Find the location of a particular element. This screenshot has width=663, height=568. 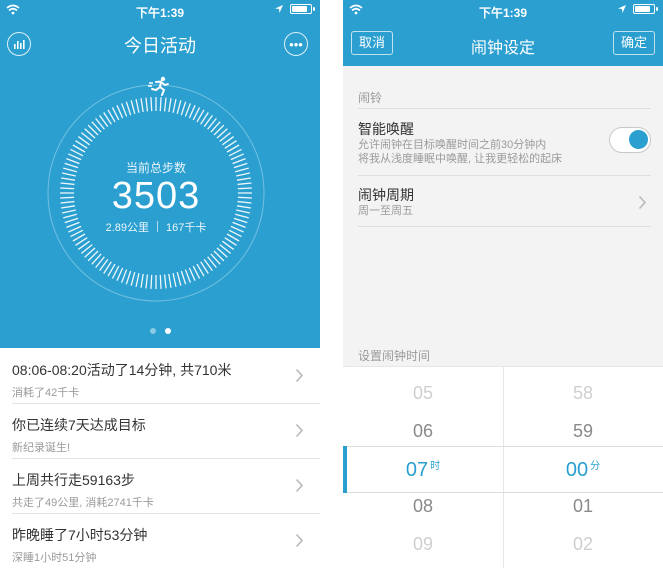

page-title: 今日活动 is located at coordinates (160, 46).